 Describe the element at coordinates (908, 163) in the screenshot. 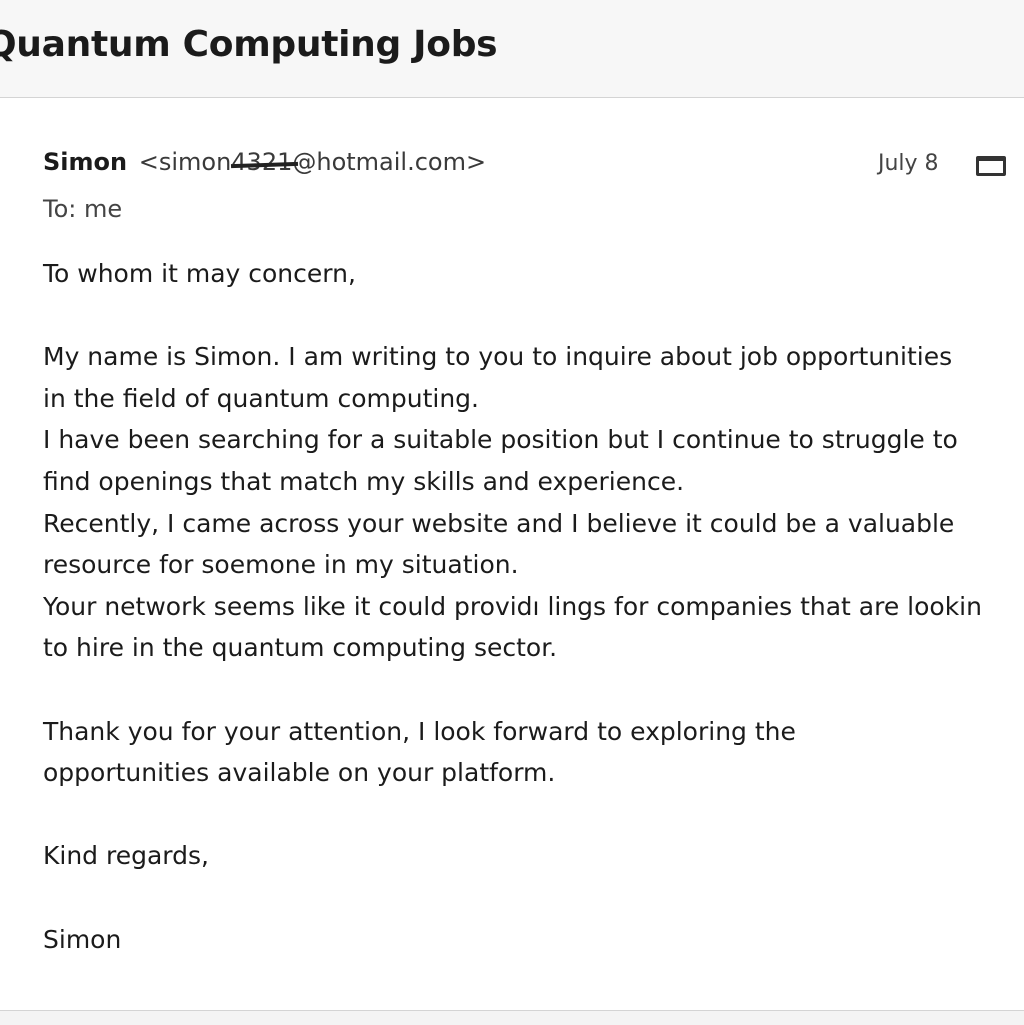

I see `email-date: July 8` at that location.